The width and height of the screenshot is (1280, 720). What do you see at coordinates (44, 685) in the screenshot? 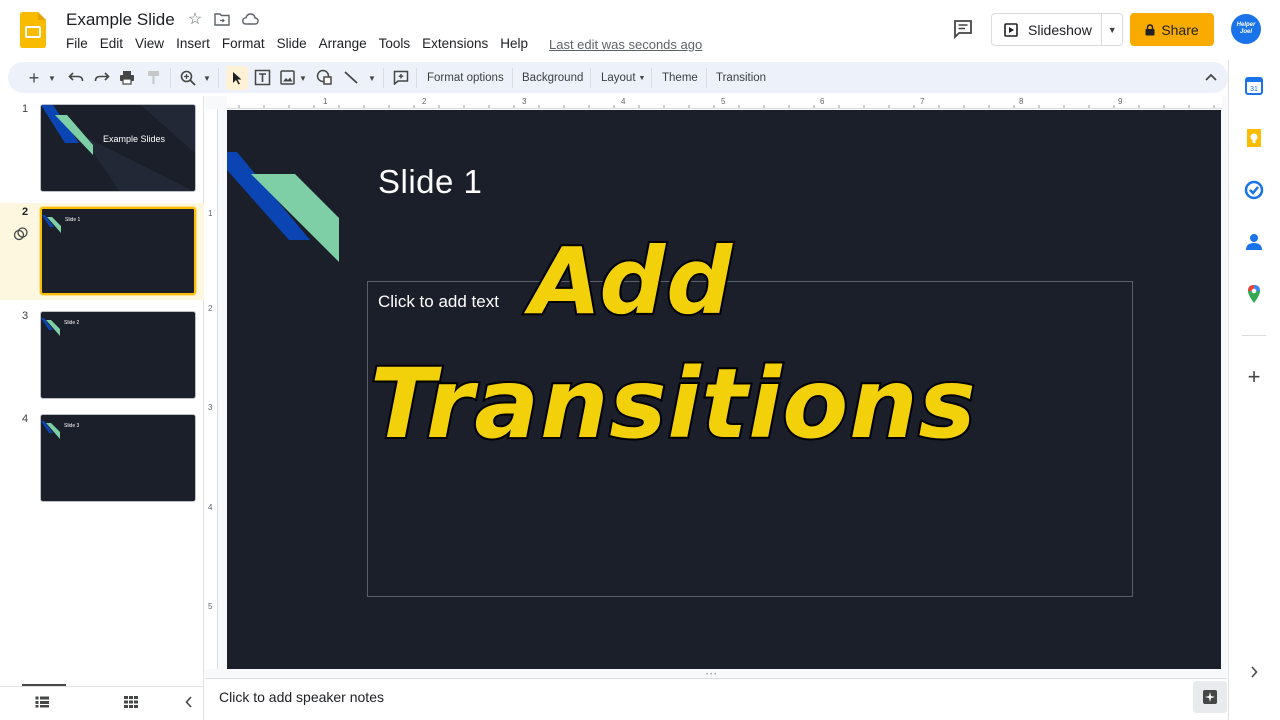
I see `active-view-indicator` at bounding box center [44, 685].